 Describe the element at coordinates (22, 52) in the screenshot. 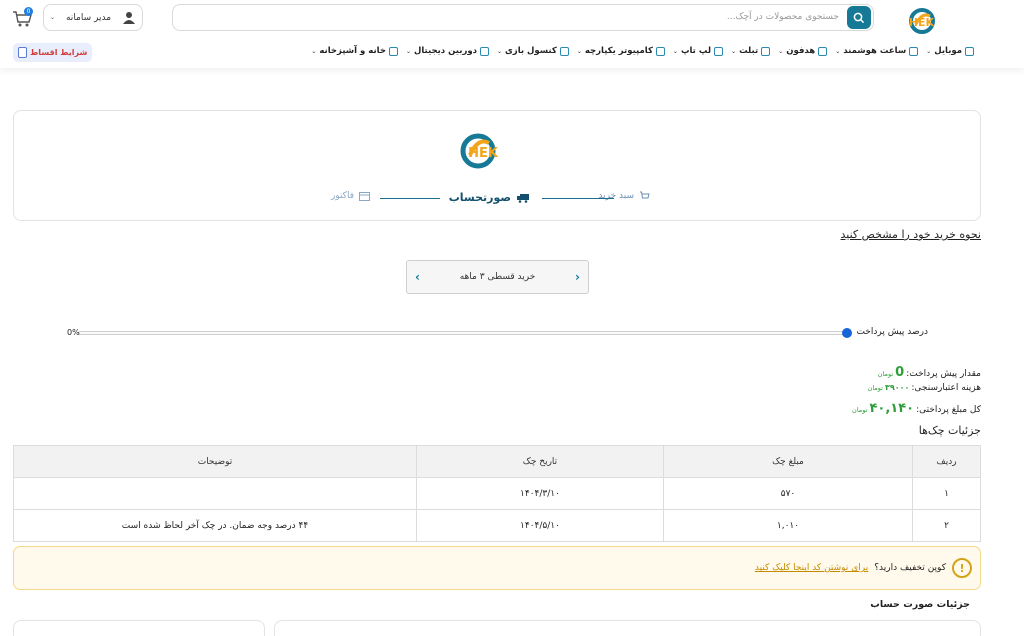

I see `document-icon` at that location.